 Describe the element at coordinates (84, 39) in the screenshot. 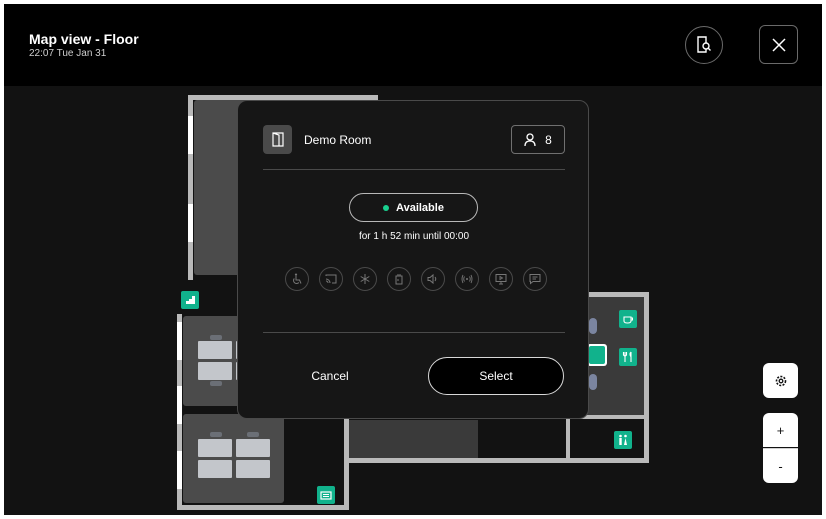

I see `page-title: Map view - Floor` at that location.